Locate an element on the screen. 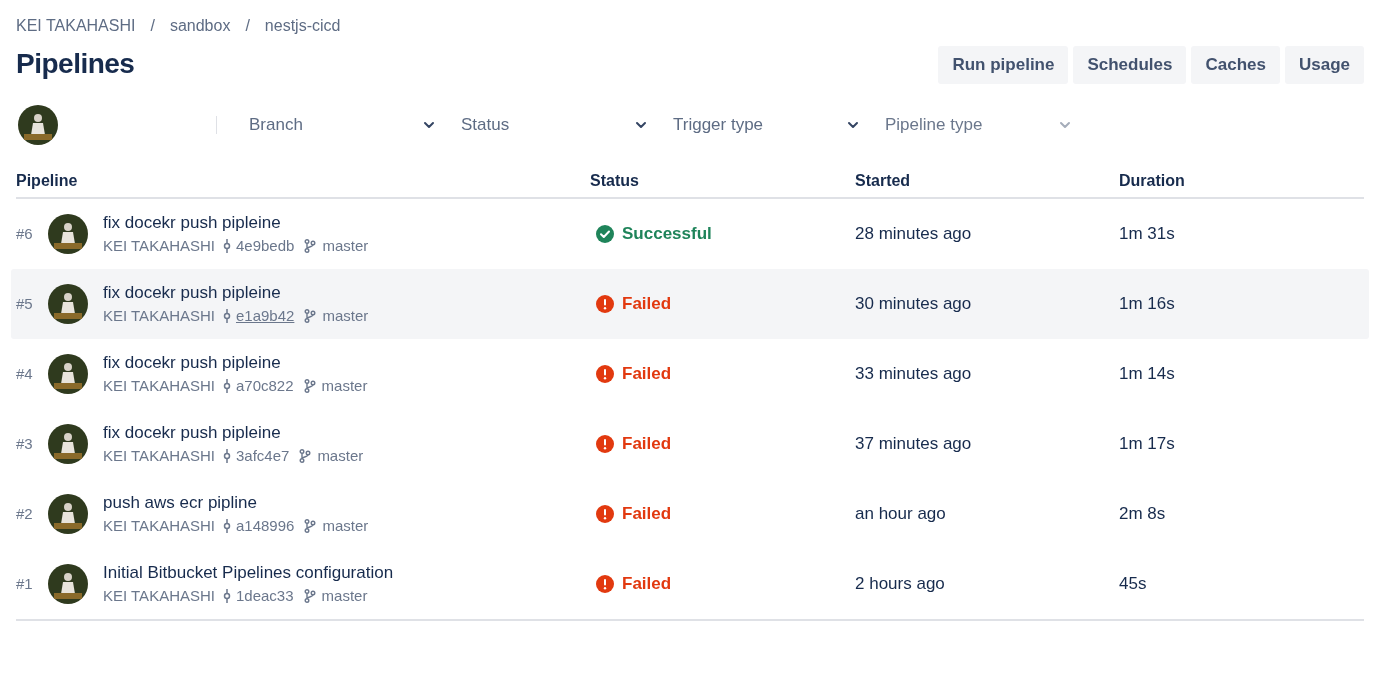 The image size is (1400, 682). pipeline-number: #6 is located at coordinates (25, 233).